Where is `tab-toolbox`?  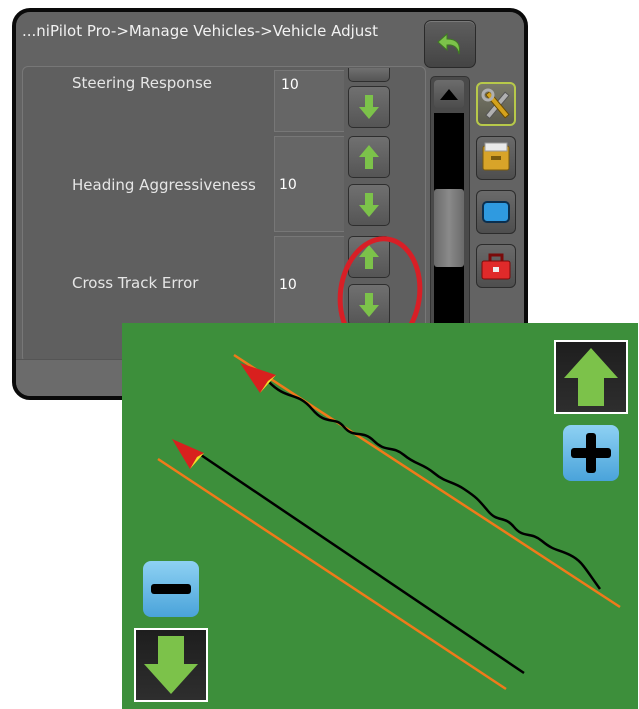 tab-toolbox is located at coordinates (496, 266).